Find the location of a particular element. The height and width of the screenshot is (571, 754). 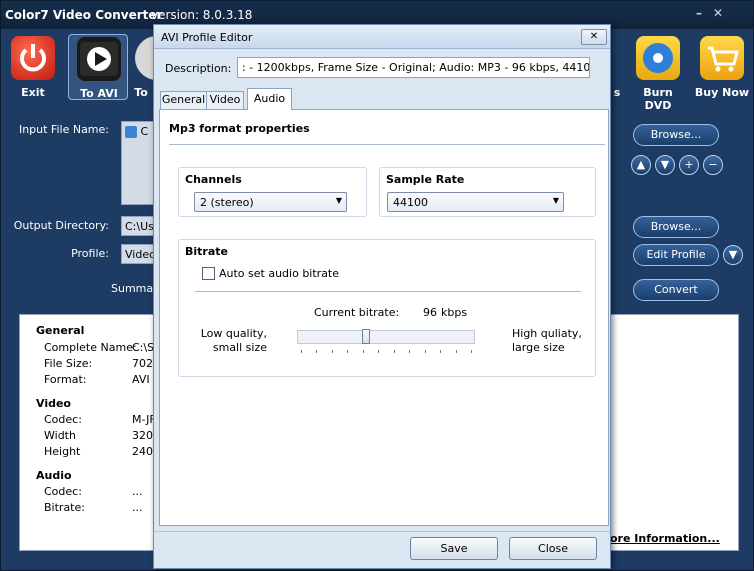

to-avi-button: To AVI is located at coordinates (98, 67).